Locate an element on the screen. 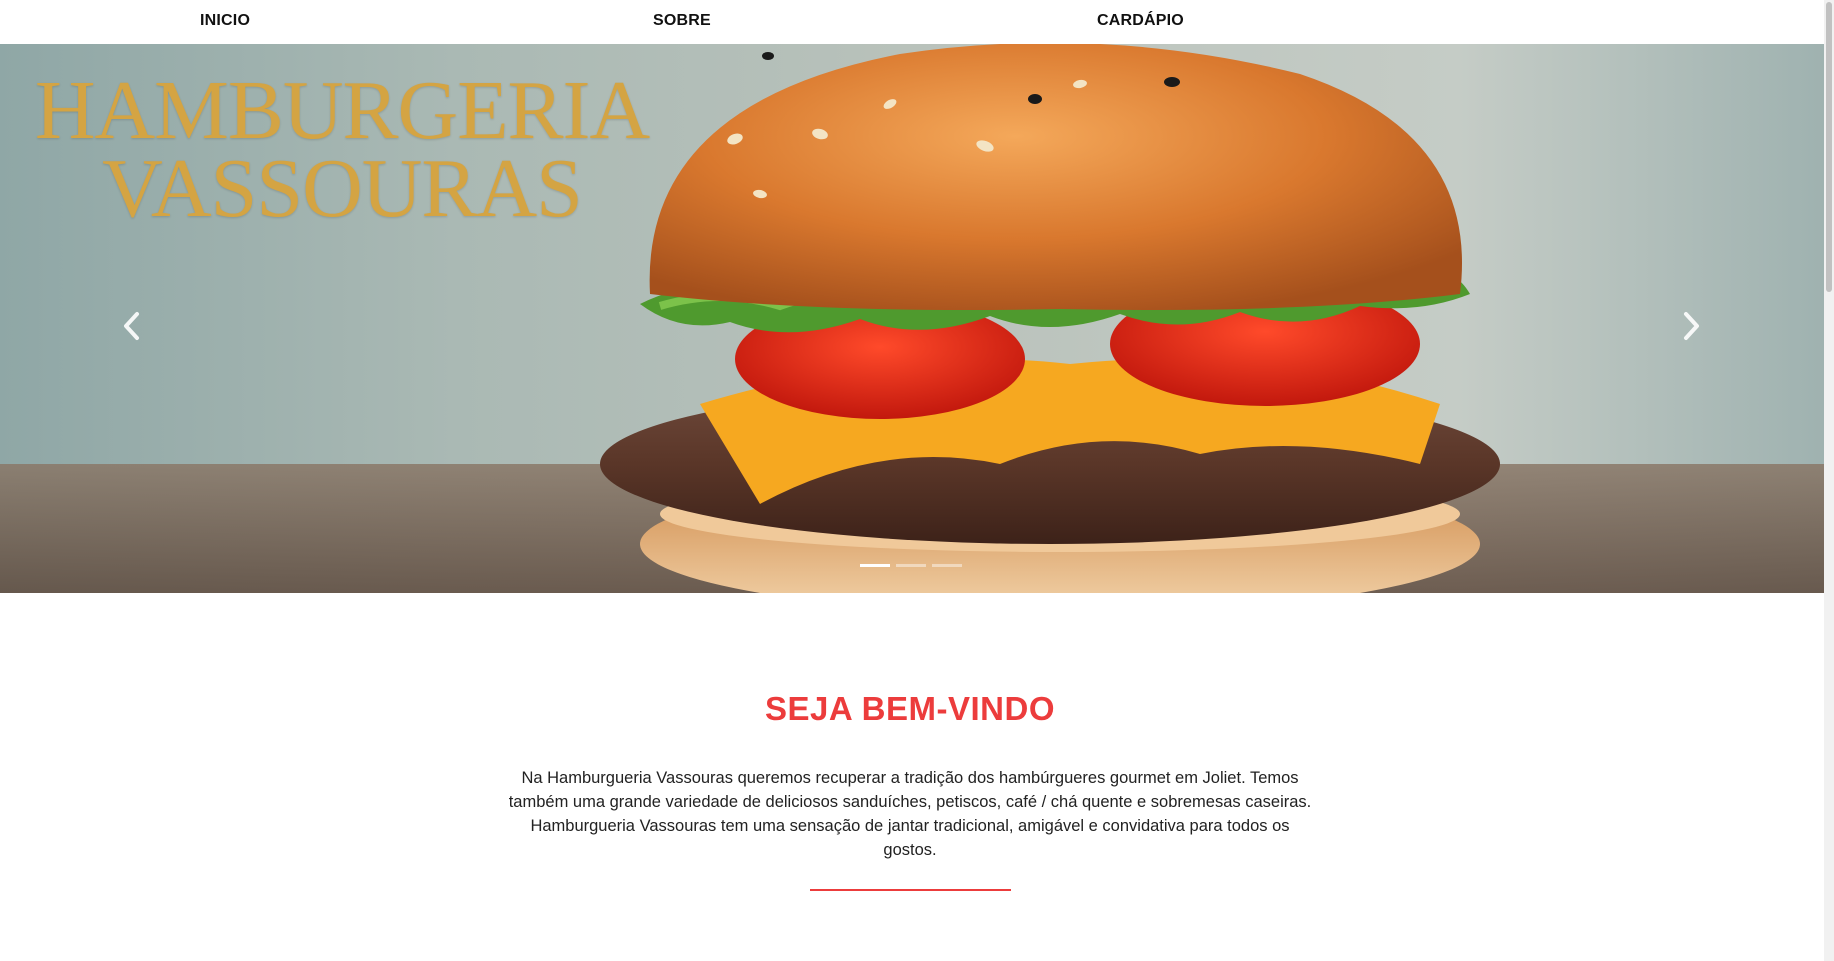  nav-item-sobre: SOBRE is located at coordinates (682, 21).